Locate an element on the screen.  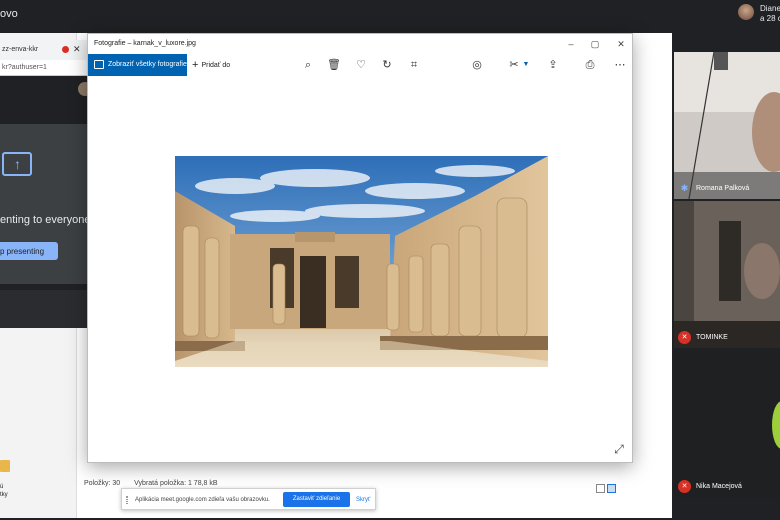
participant-name: Nika Macejová is located at coordinates (719, 486).